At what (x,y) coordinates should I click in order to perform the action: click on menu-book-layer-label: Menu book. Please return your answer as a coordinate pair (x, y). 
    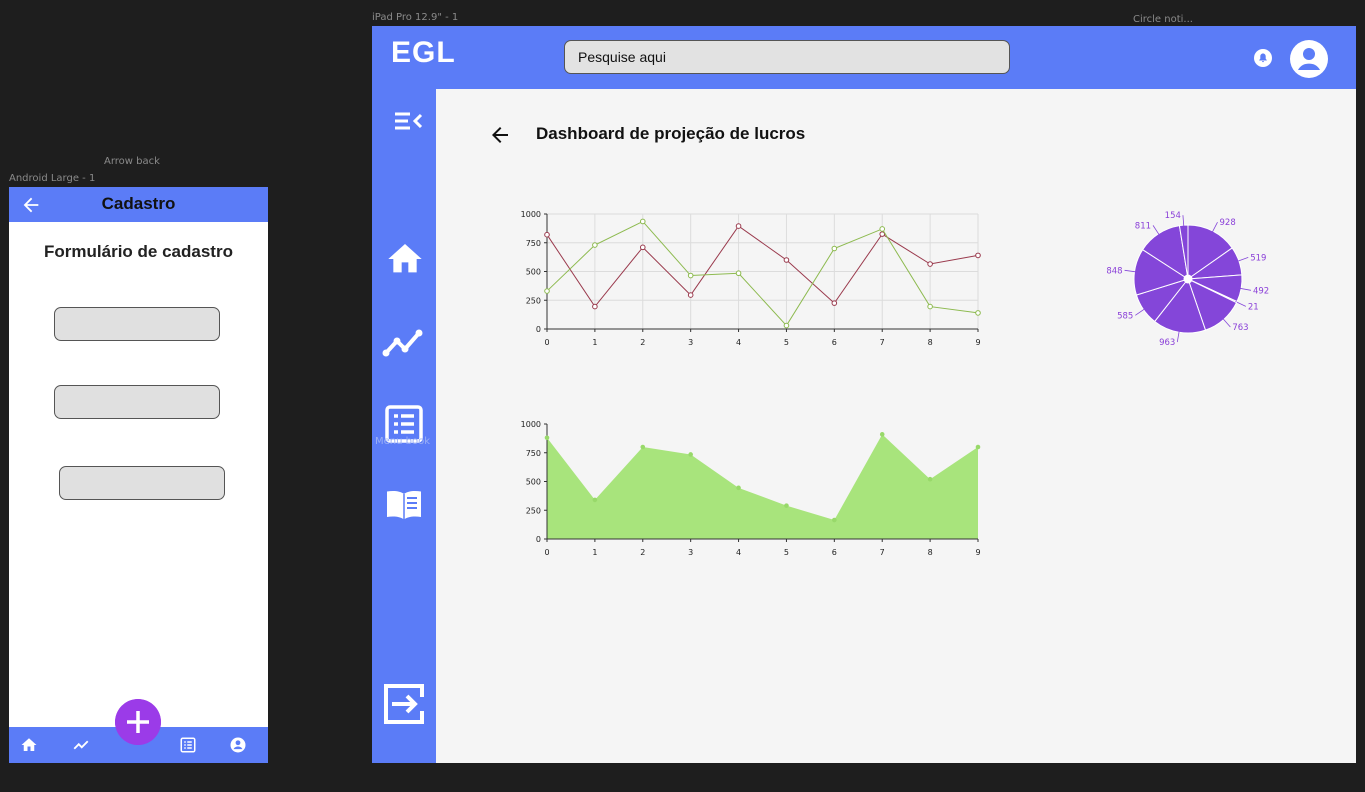
    Looking at the image, I should click on (403, 441).